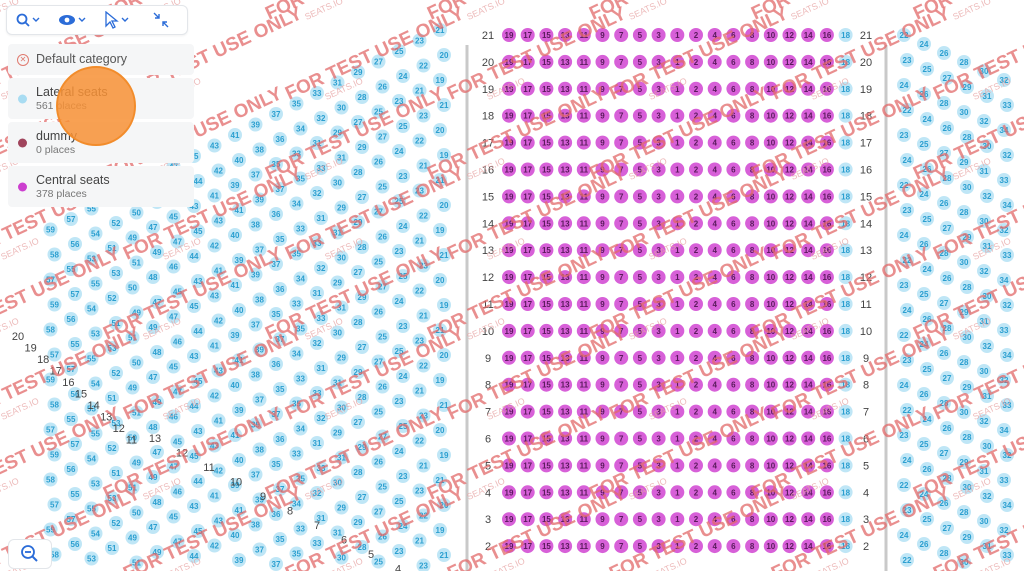 Image resolution: width=1024 pixels, height=571 pixels. I want to click on seat: 1, so click(677, 169).